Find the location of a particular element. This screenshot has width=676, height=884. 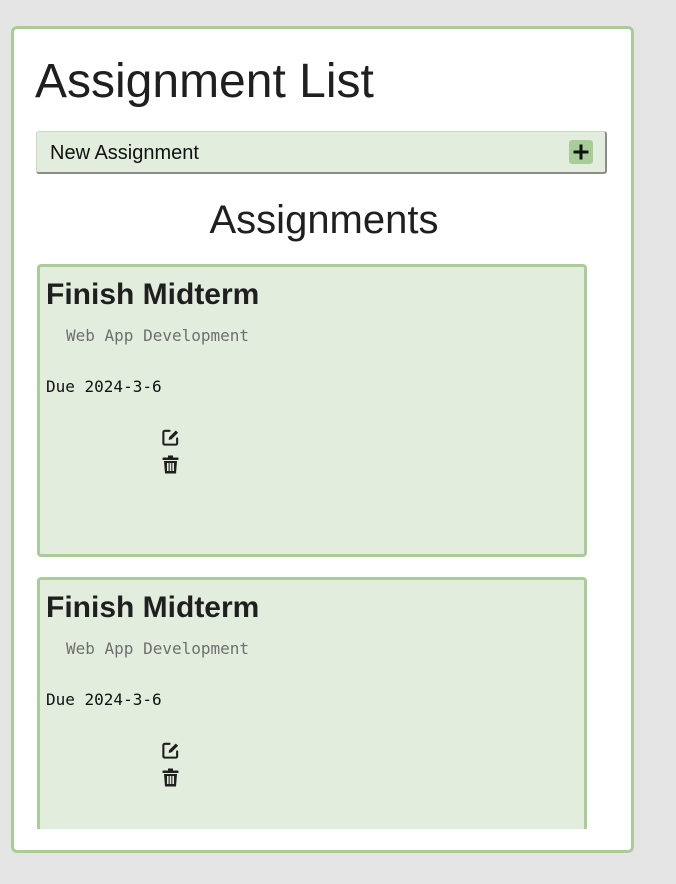

new-assignment-bar: New Assignment is located at coordinates (321, 152).